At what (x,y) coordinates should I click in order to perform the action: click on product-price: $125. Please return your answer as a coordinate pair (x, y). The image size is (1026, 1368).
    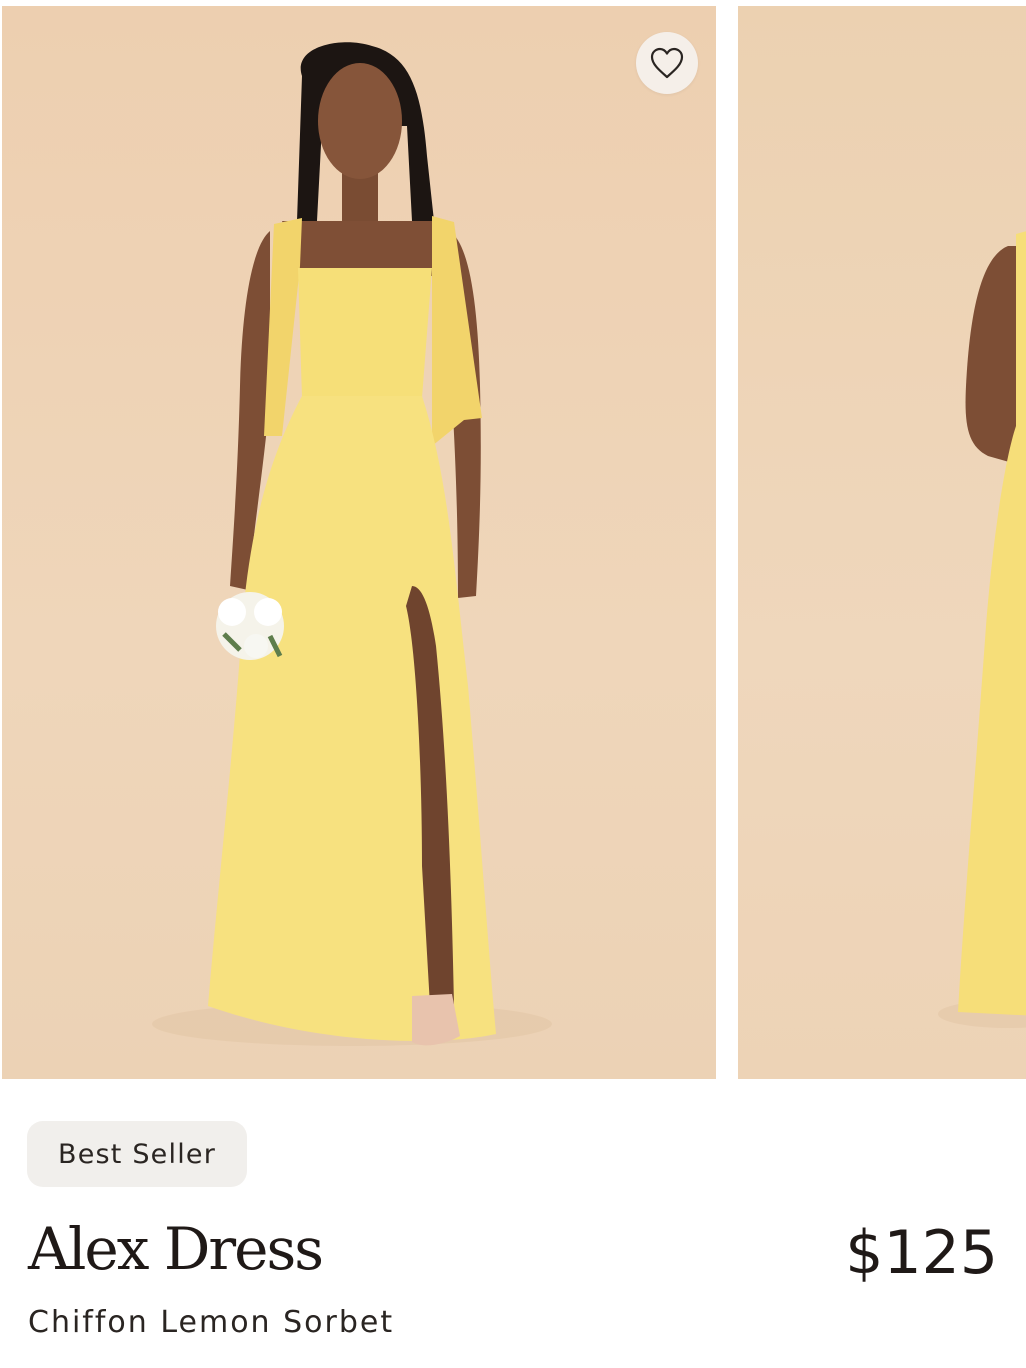
    Looking at the image, I should click on (921, 1253).